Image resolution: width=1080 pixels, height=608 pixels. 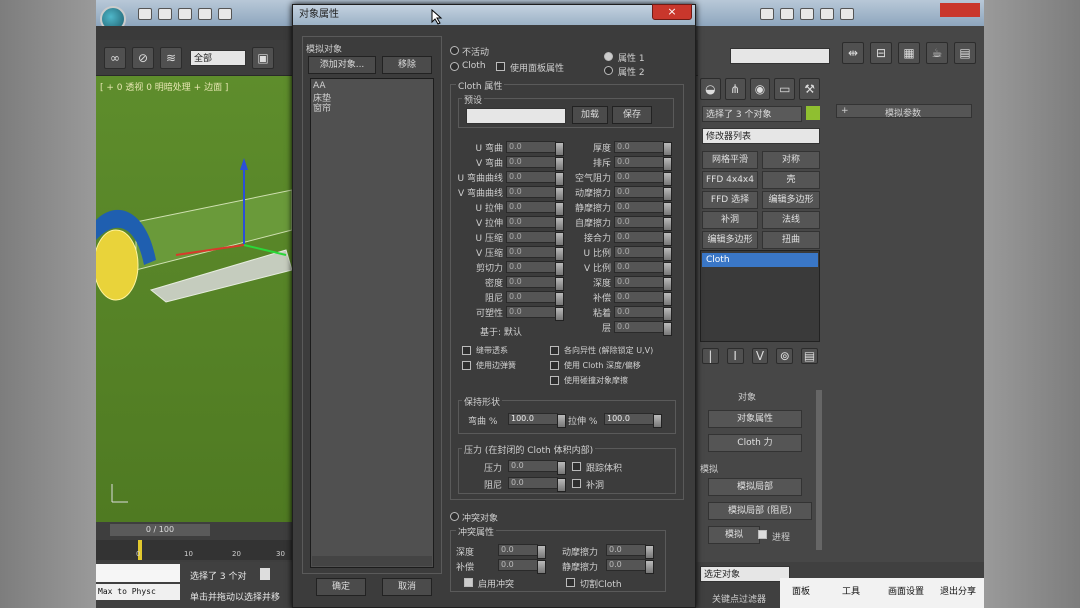 I want to click on use-collider-friction-checkbox, so click(x=554, y=380).